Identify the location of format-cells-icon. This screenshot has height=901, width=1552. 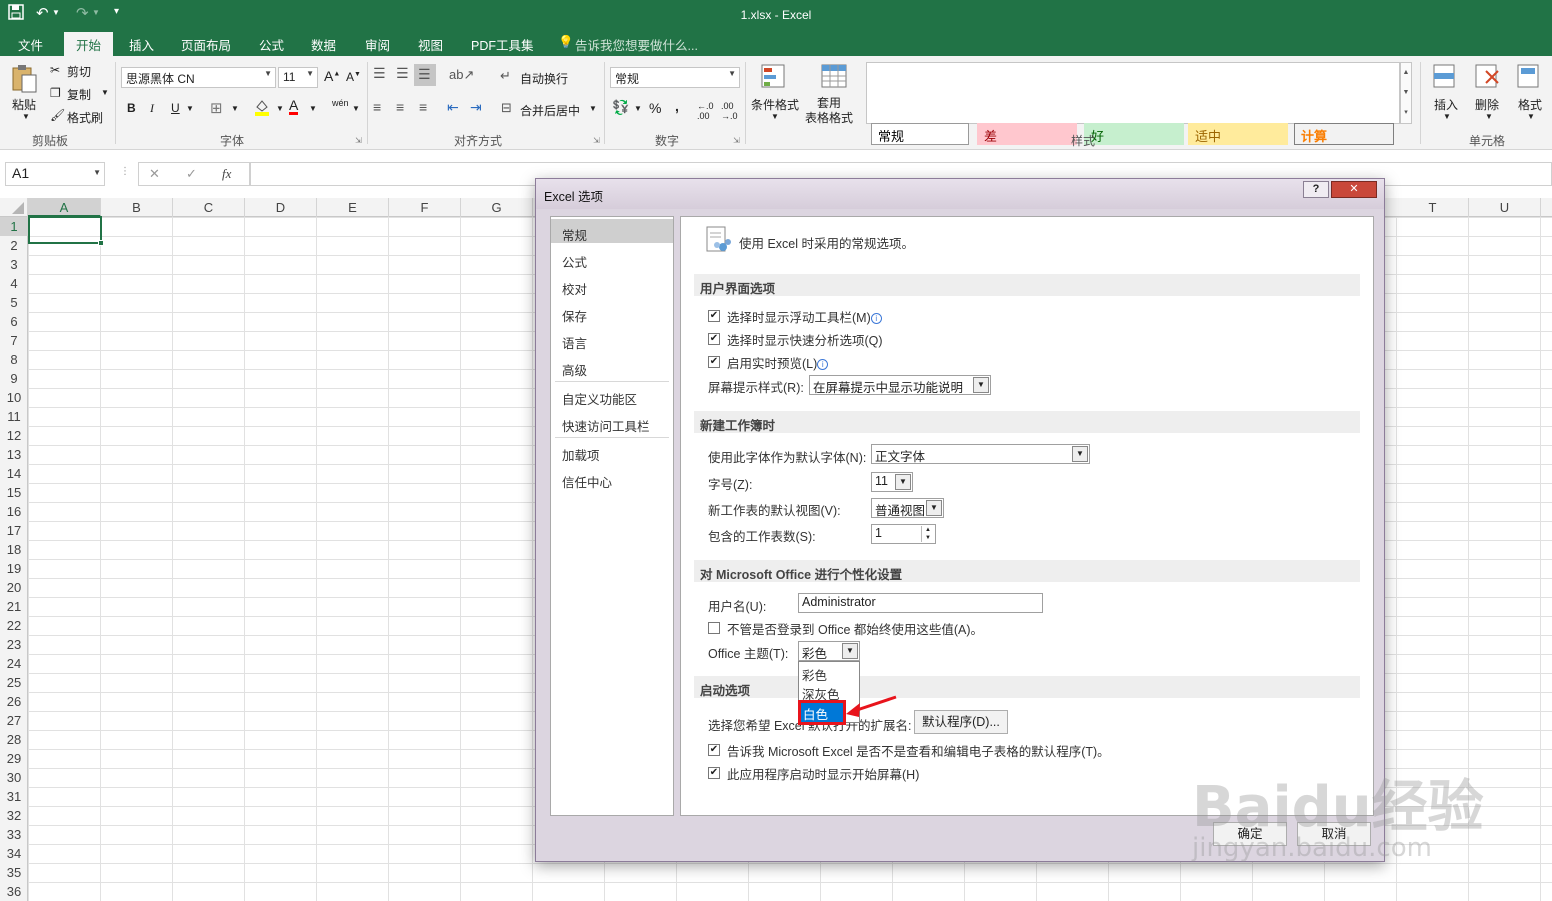
(1529, 78).